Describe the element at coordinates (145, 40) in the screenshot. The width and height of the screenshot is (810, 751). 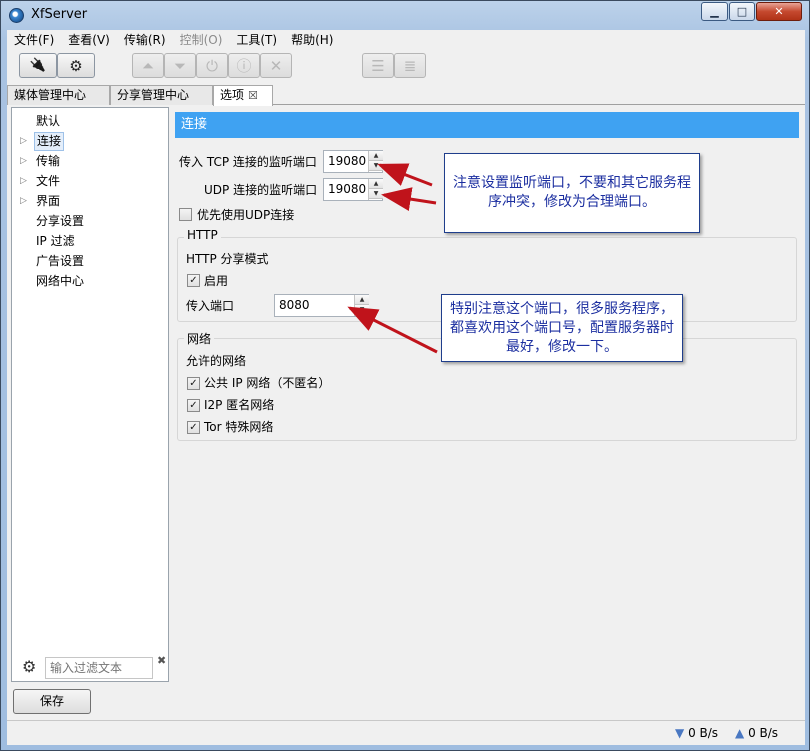
I see `menu-transfer: 传输(R)` at that location.